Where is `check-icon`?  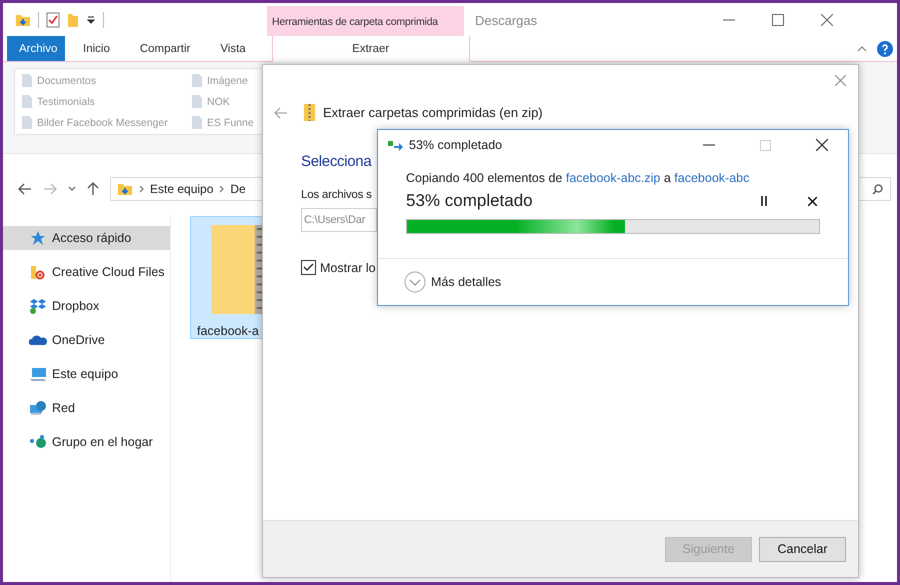
check-icon is located at coordinates (308, 267).